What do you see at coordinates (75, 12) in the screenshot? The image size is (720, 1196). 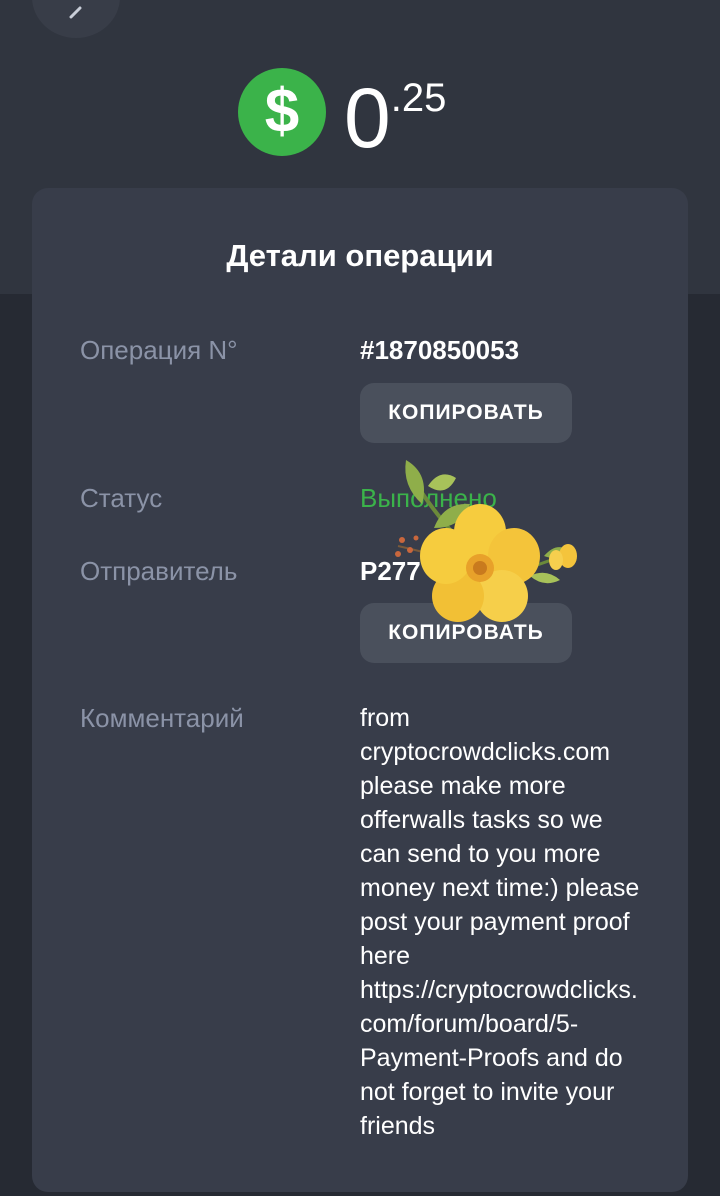 I see `chevron-left-icon` at bounding box center [75, 12].